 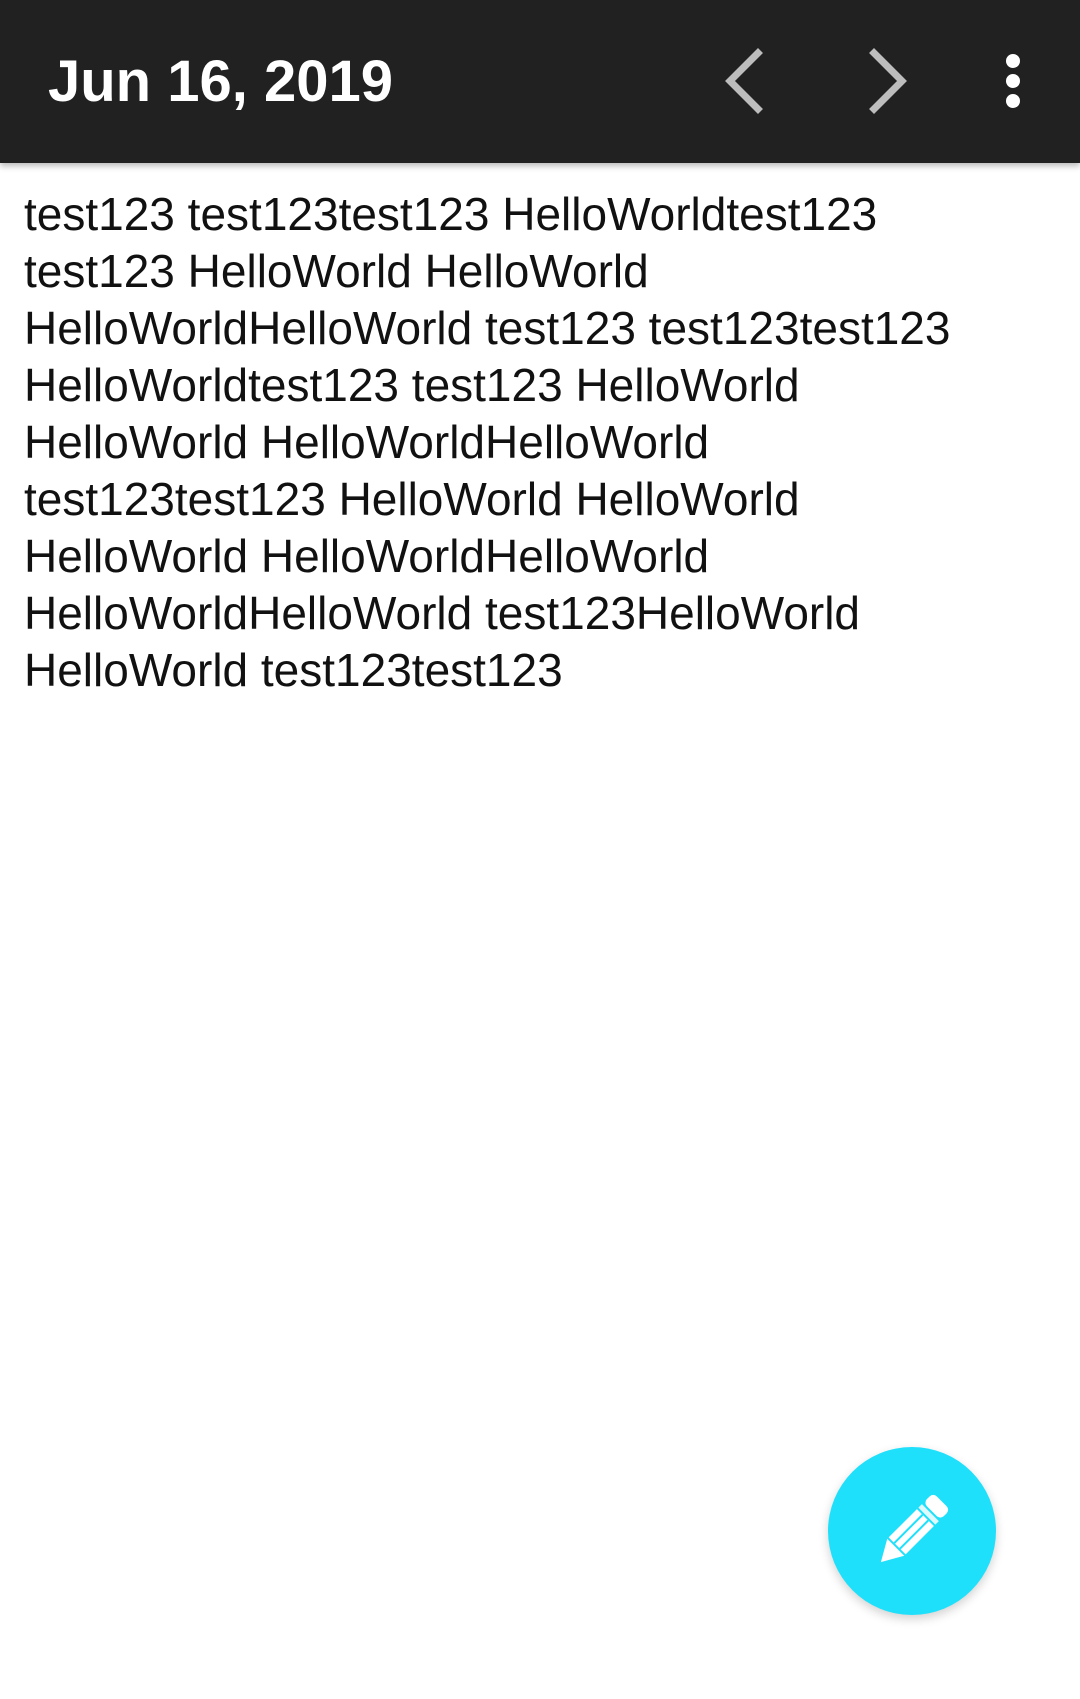 I want to click on page-title: Jun 16, 2019, so click(x=220, y=81).